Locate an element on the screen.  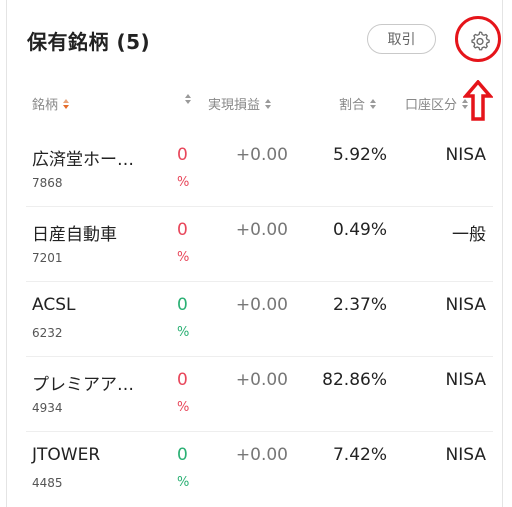
column-header-change is located at coordinates (185, 99).